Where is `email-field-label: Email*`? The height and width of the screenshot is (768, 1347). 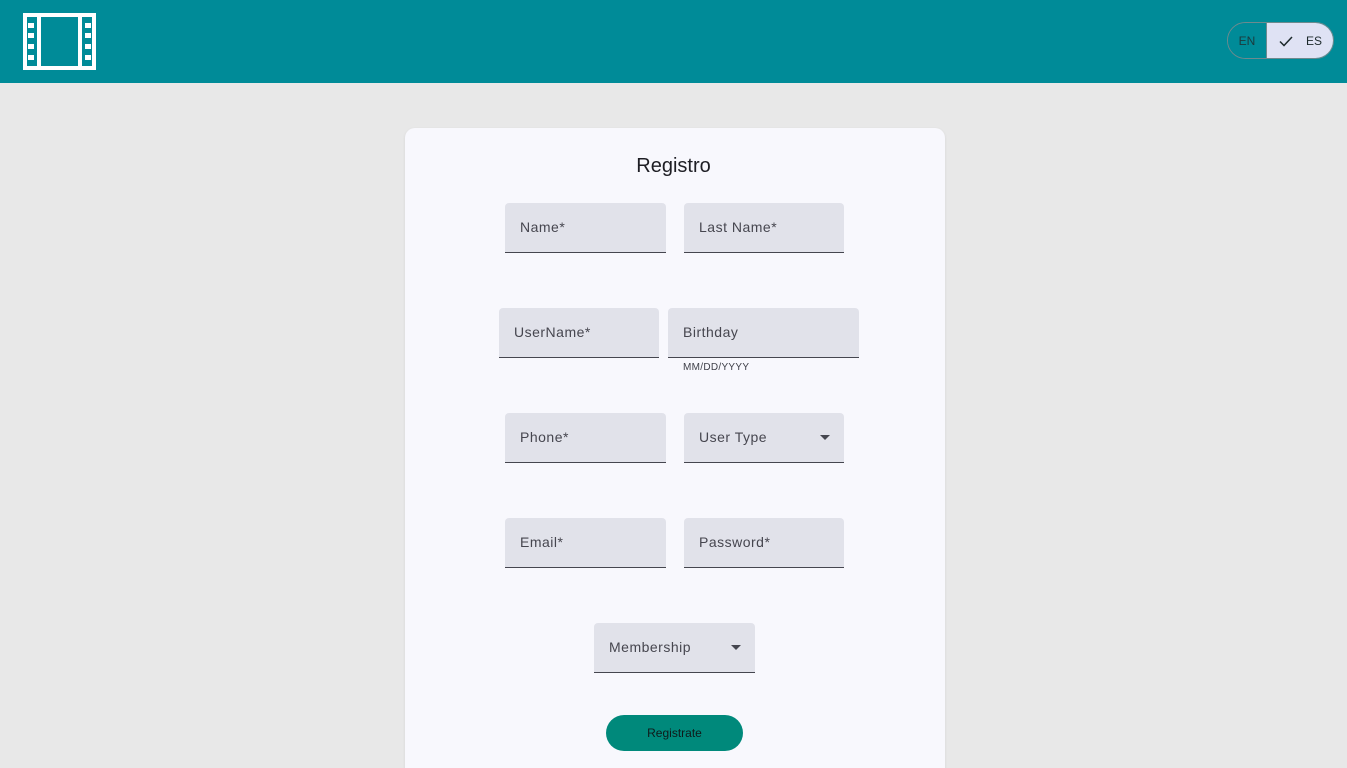 email-field-label: Email* is located at coordinates (542, 542).